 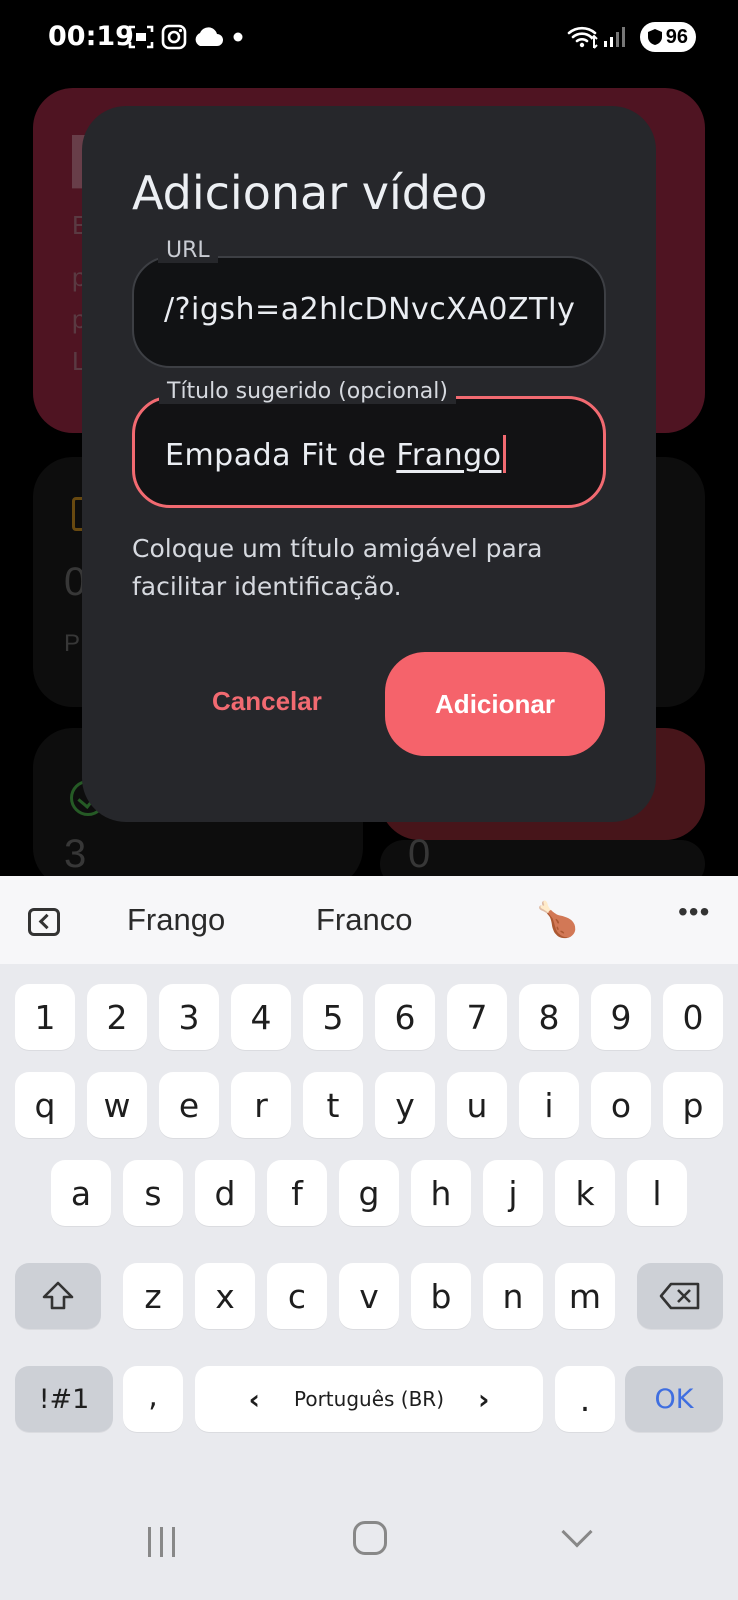 I want to click on status-time: 00:19, so click(x=91, y=36).